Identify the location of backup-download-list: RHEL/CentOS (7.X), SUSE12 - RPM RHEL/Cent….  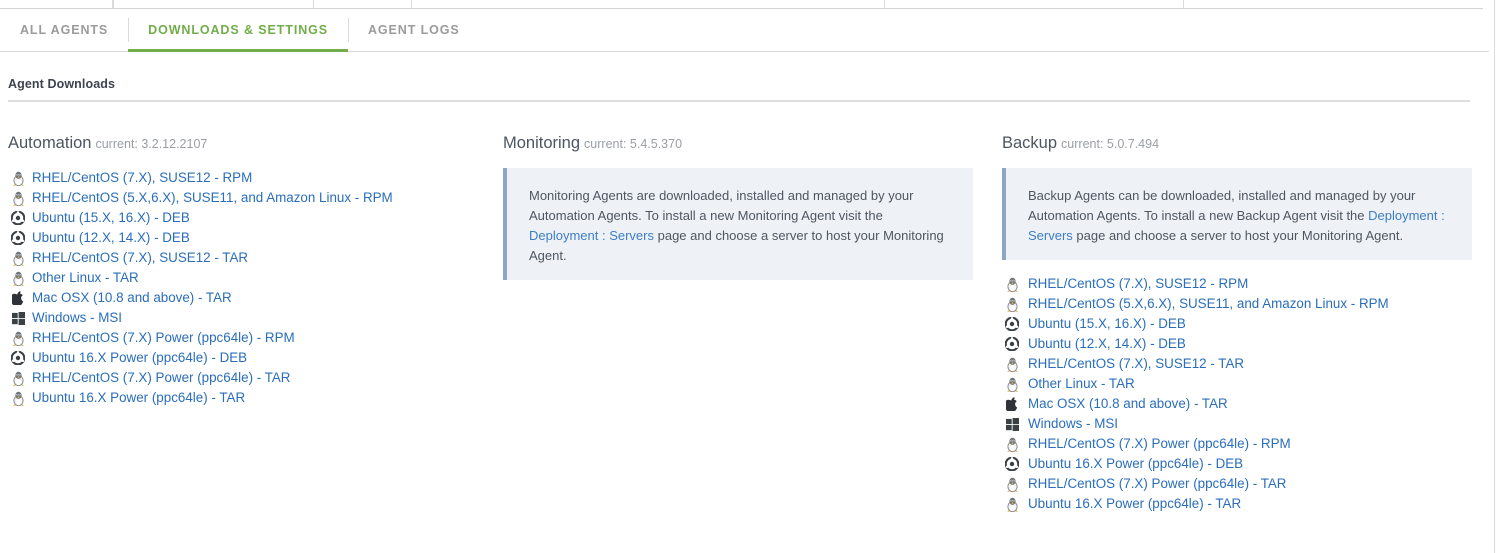
(1237, 394).